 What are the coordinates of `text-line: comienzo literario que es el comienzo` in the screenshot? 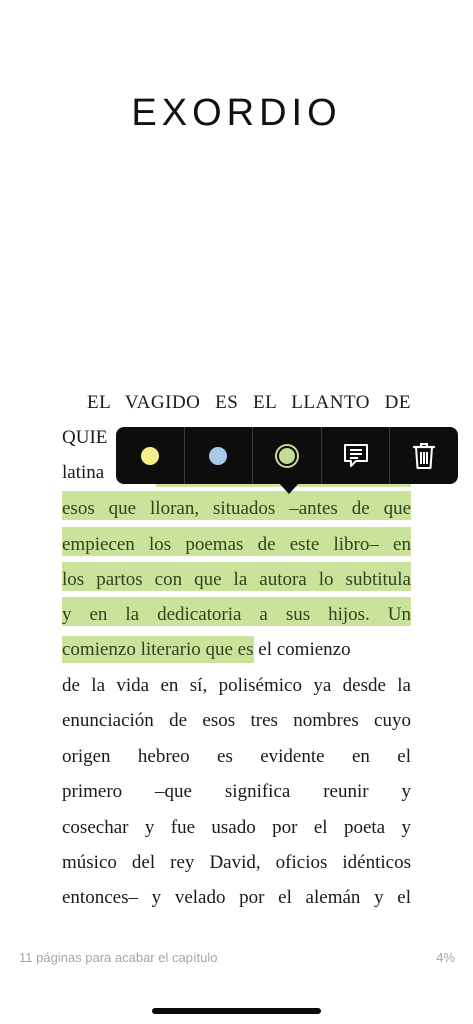 It's located at (236, 650).